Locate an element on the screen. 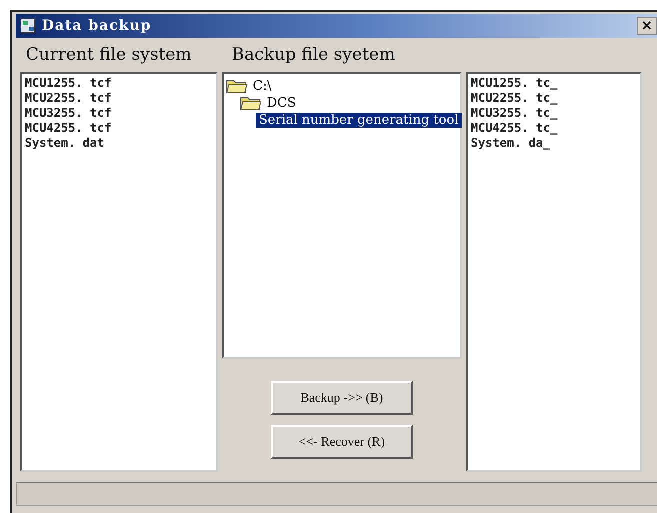 The height and width of the screenshot is (513, 657). panel-label: Backup file syetem is located at coordinates (313, 55).